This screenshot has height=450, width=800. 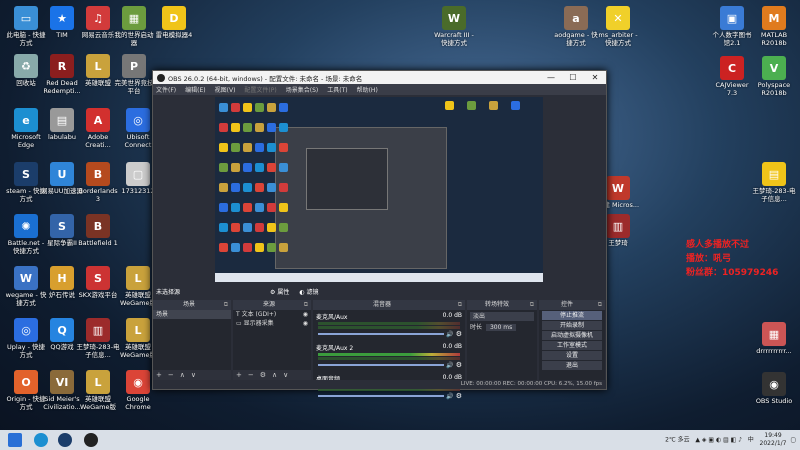 I want to click on menu-item: 场景集合(S), so click(x=302, y=89).